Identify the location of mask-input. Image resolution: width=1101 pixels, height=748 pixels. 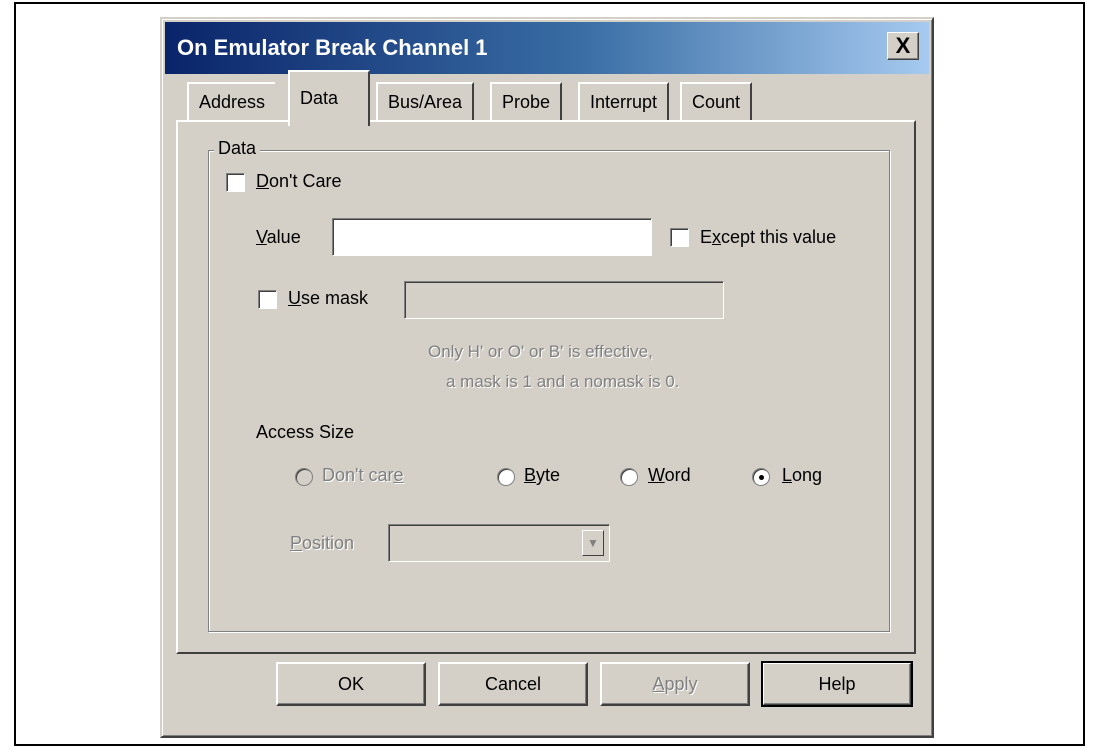
(564, 300).